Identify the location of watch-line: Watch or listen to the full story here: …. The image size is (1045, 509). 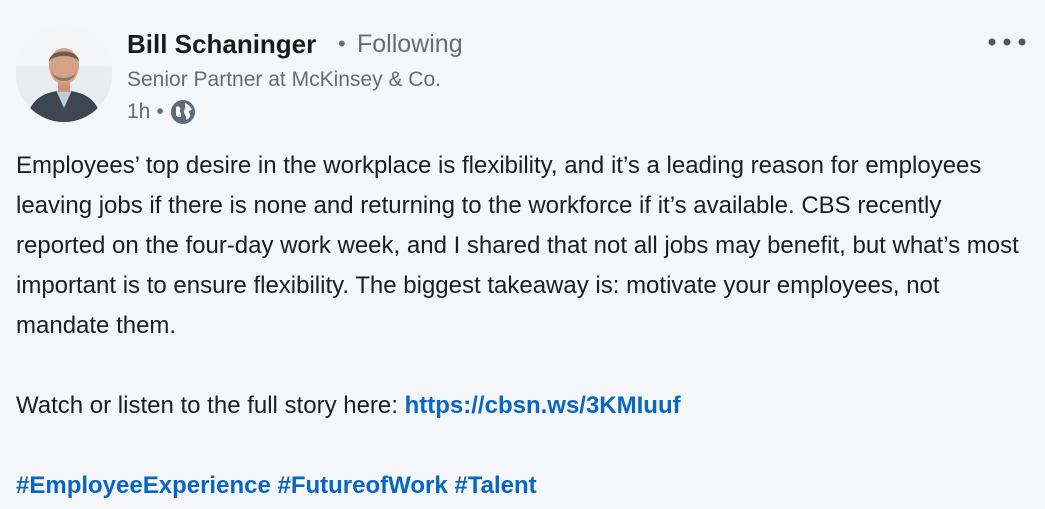
(521, 406).